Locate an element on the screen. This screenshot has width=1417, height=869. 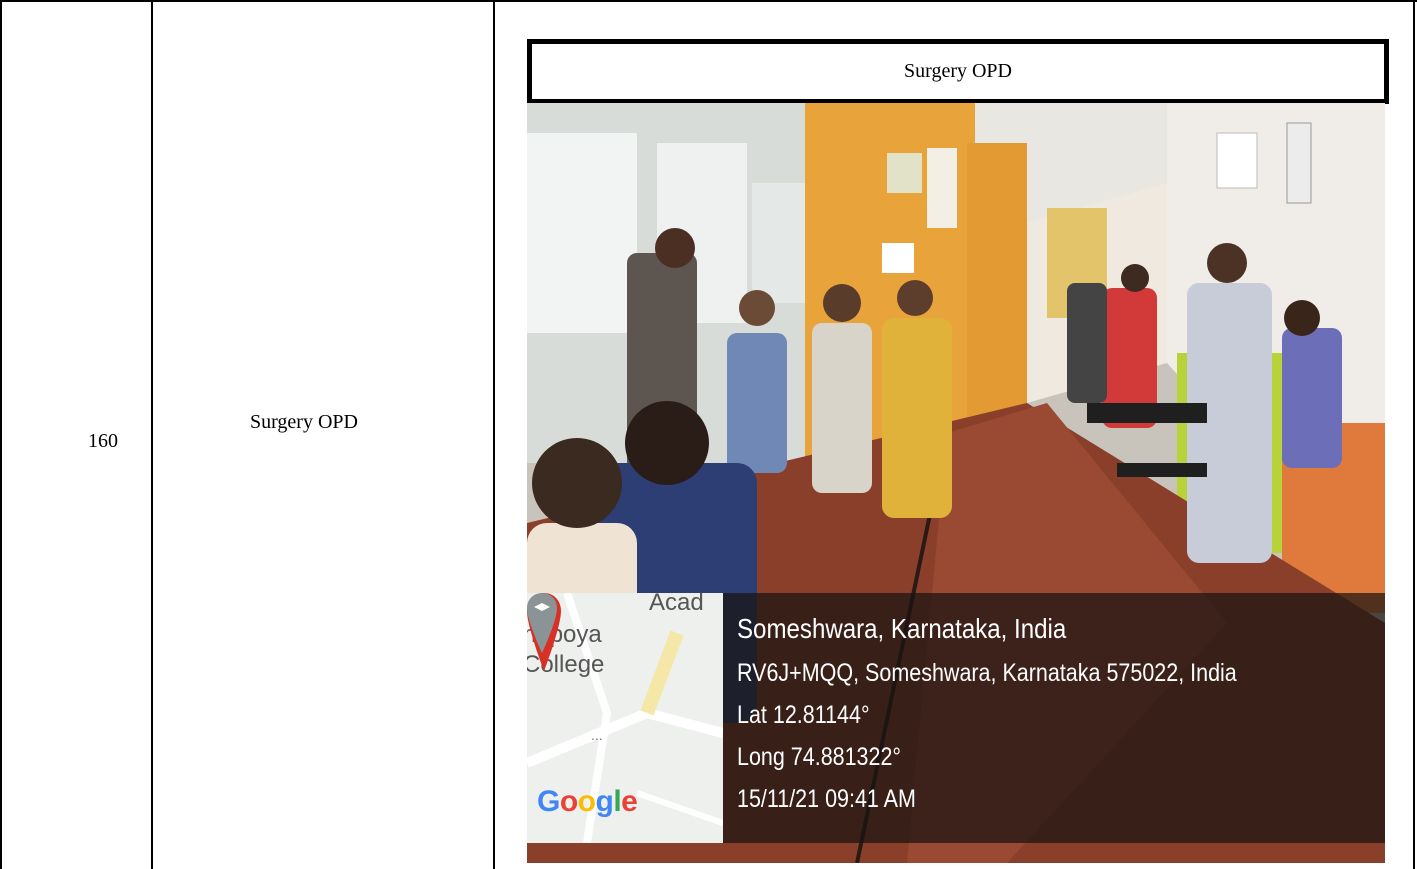
geotag-longitude: Long 74.881322° is located at coordinates (819, 757).